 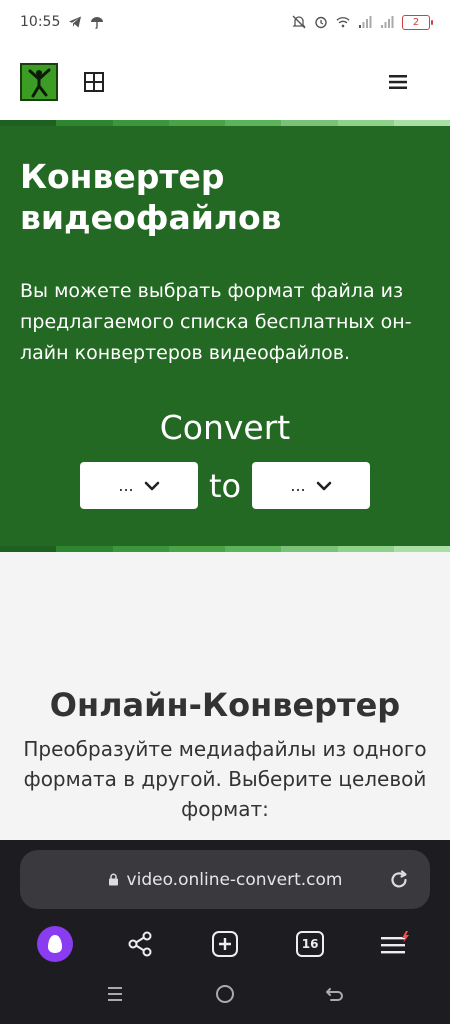 I want to click on status-bar: 10:55 2, so click(x=225, y=22).